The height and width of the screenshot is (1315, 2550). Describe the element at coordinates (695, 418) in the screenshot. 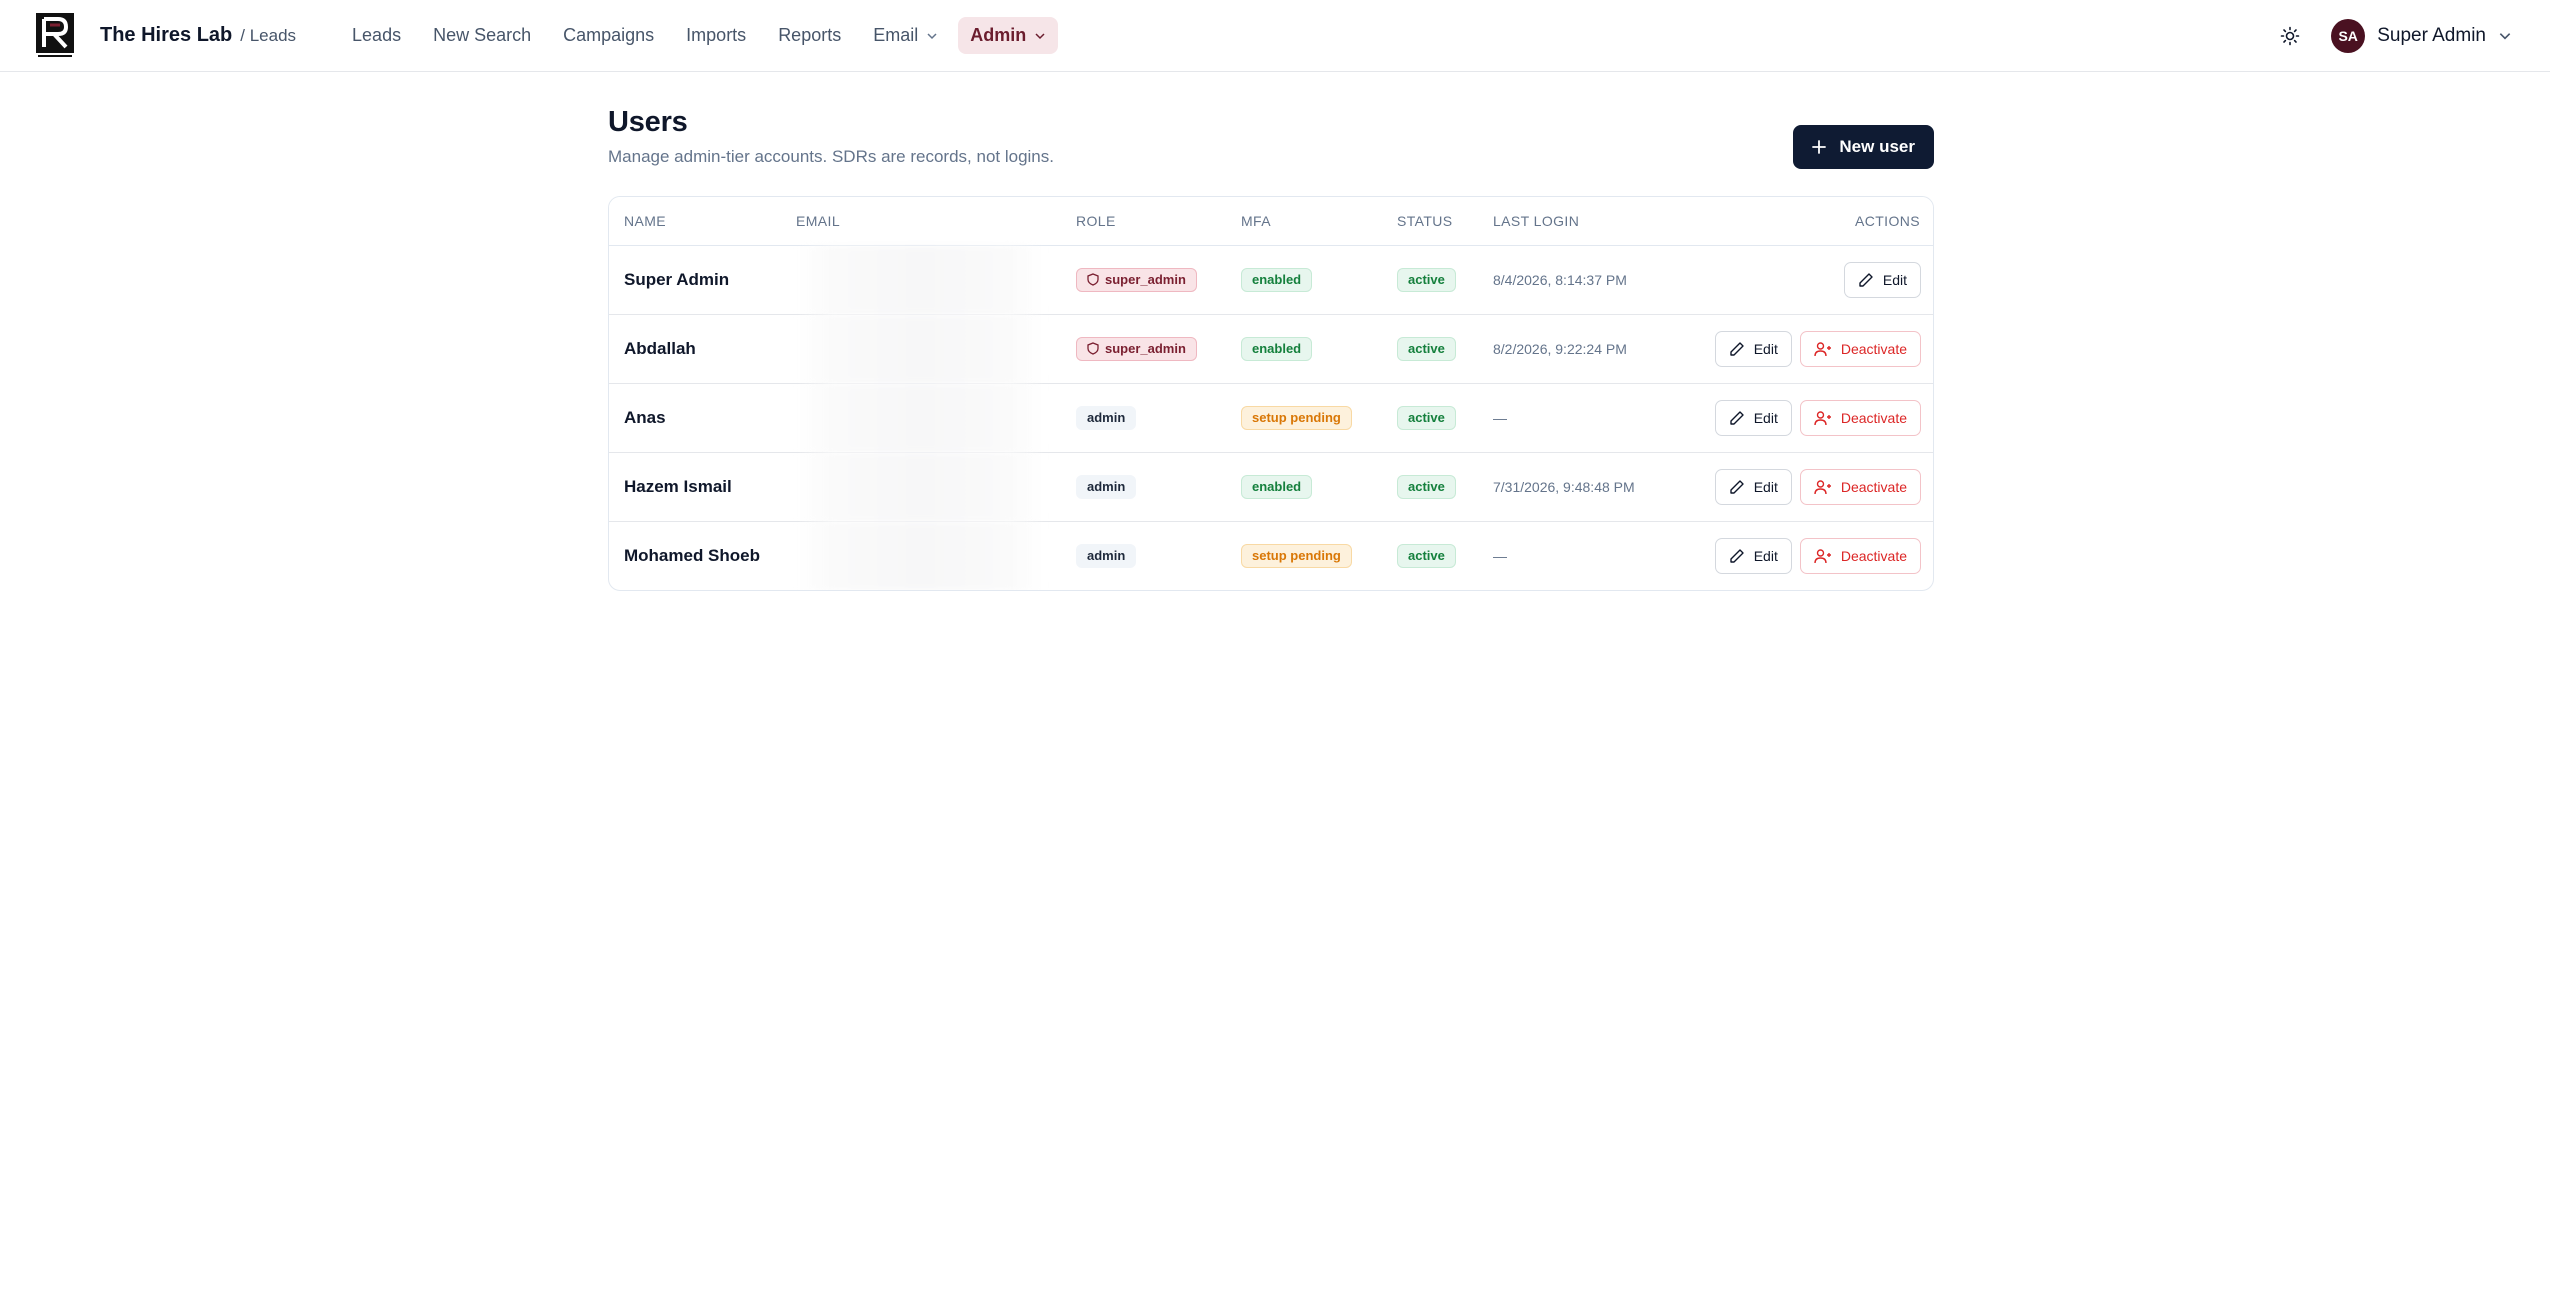

I see `user-name-cell: Anas` at that location.